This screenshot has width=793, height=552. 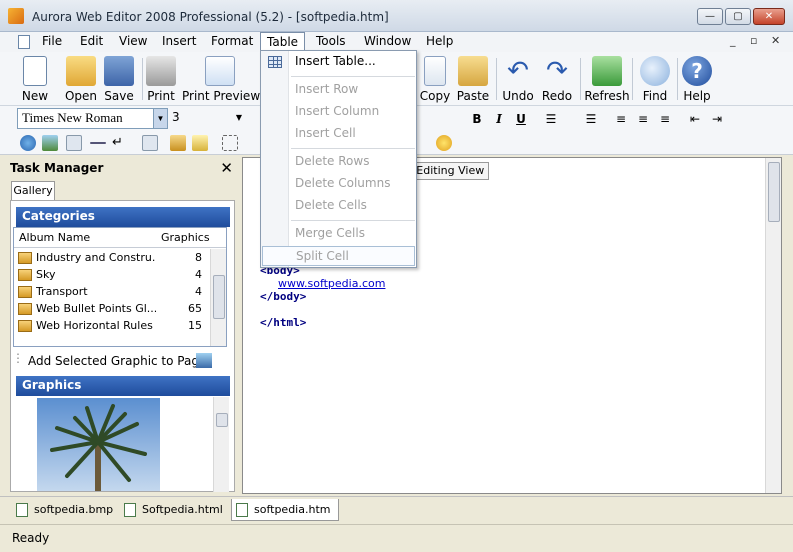 What do you see at coordinates (92, 118) in the screenshot?
I see `font-name-select: Times New Roman ▼` at bounding box center [92, 118].